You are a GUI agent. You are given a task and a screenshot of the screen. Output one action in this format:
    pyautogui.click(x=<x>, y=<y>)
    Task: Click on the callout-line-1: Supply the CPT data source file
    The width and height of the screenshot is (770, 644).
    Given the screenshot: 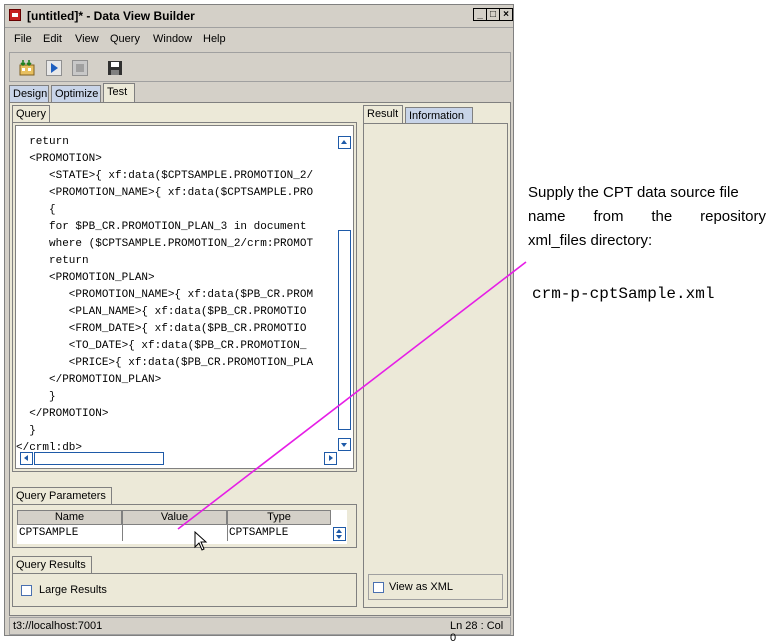 What is the action you would take?
    pyautogui.click(x=633, y=192)
    